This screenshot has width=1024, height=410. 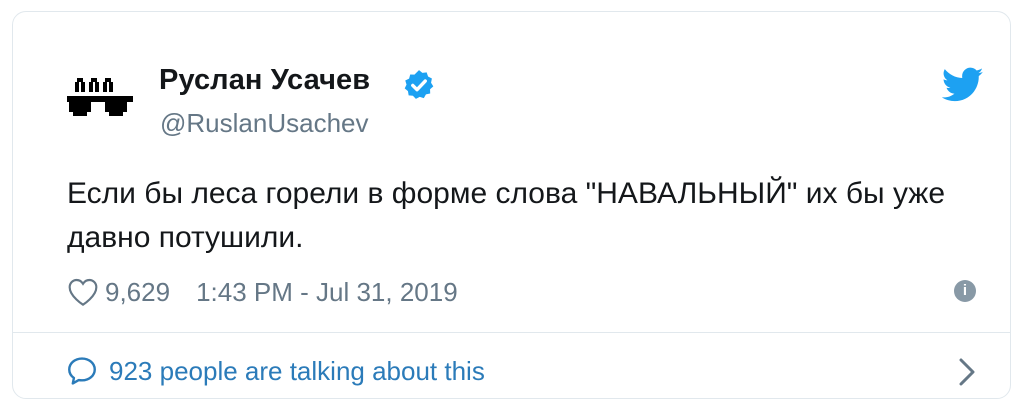 What do you see at coordinates (100, 98) in the screenshot?
I see `avatar` at bounding box center [100, 98].